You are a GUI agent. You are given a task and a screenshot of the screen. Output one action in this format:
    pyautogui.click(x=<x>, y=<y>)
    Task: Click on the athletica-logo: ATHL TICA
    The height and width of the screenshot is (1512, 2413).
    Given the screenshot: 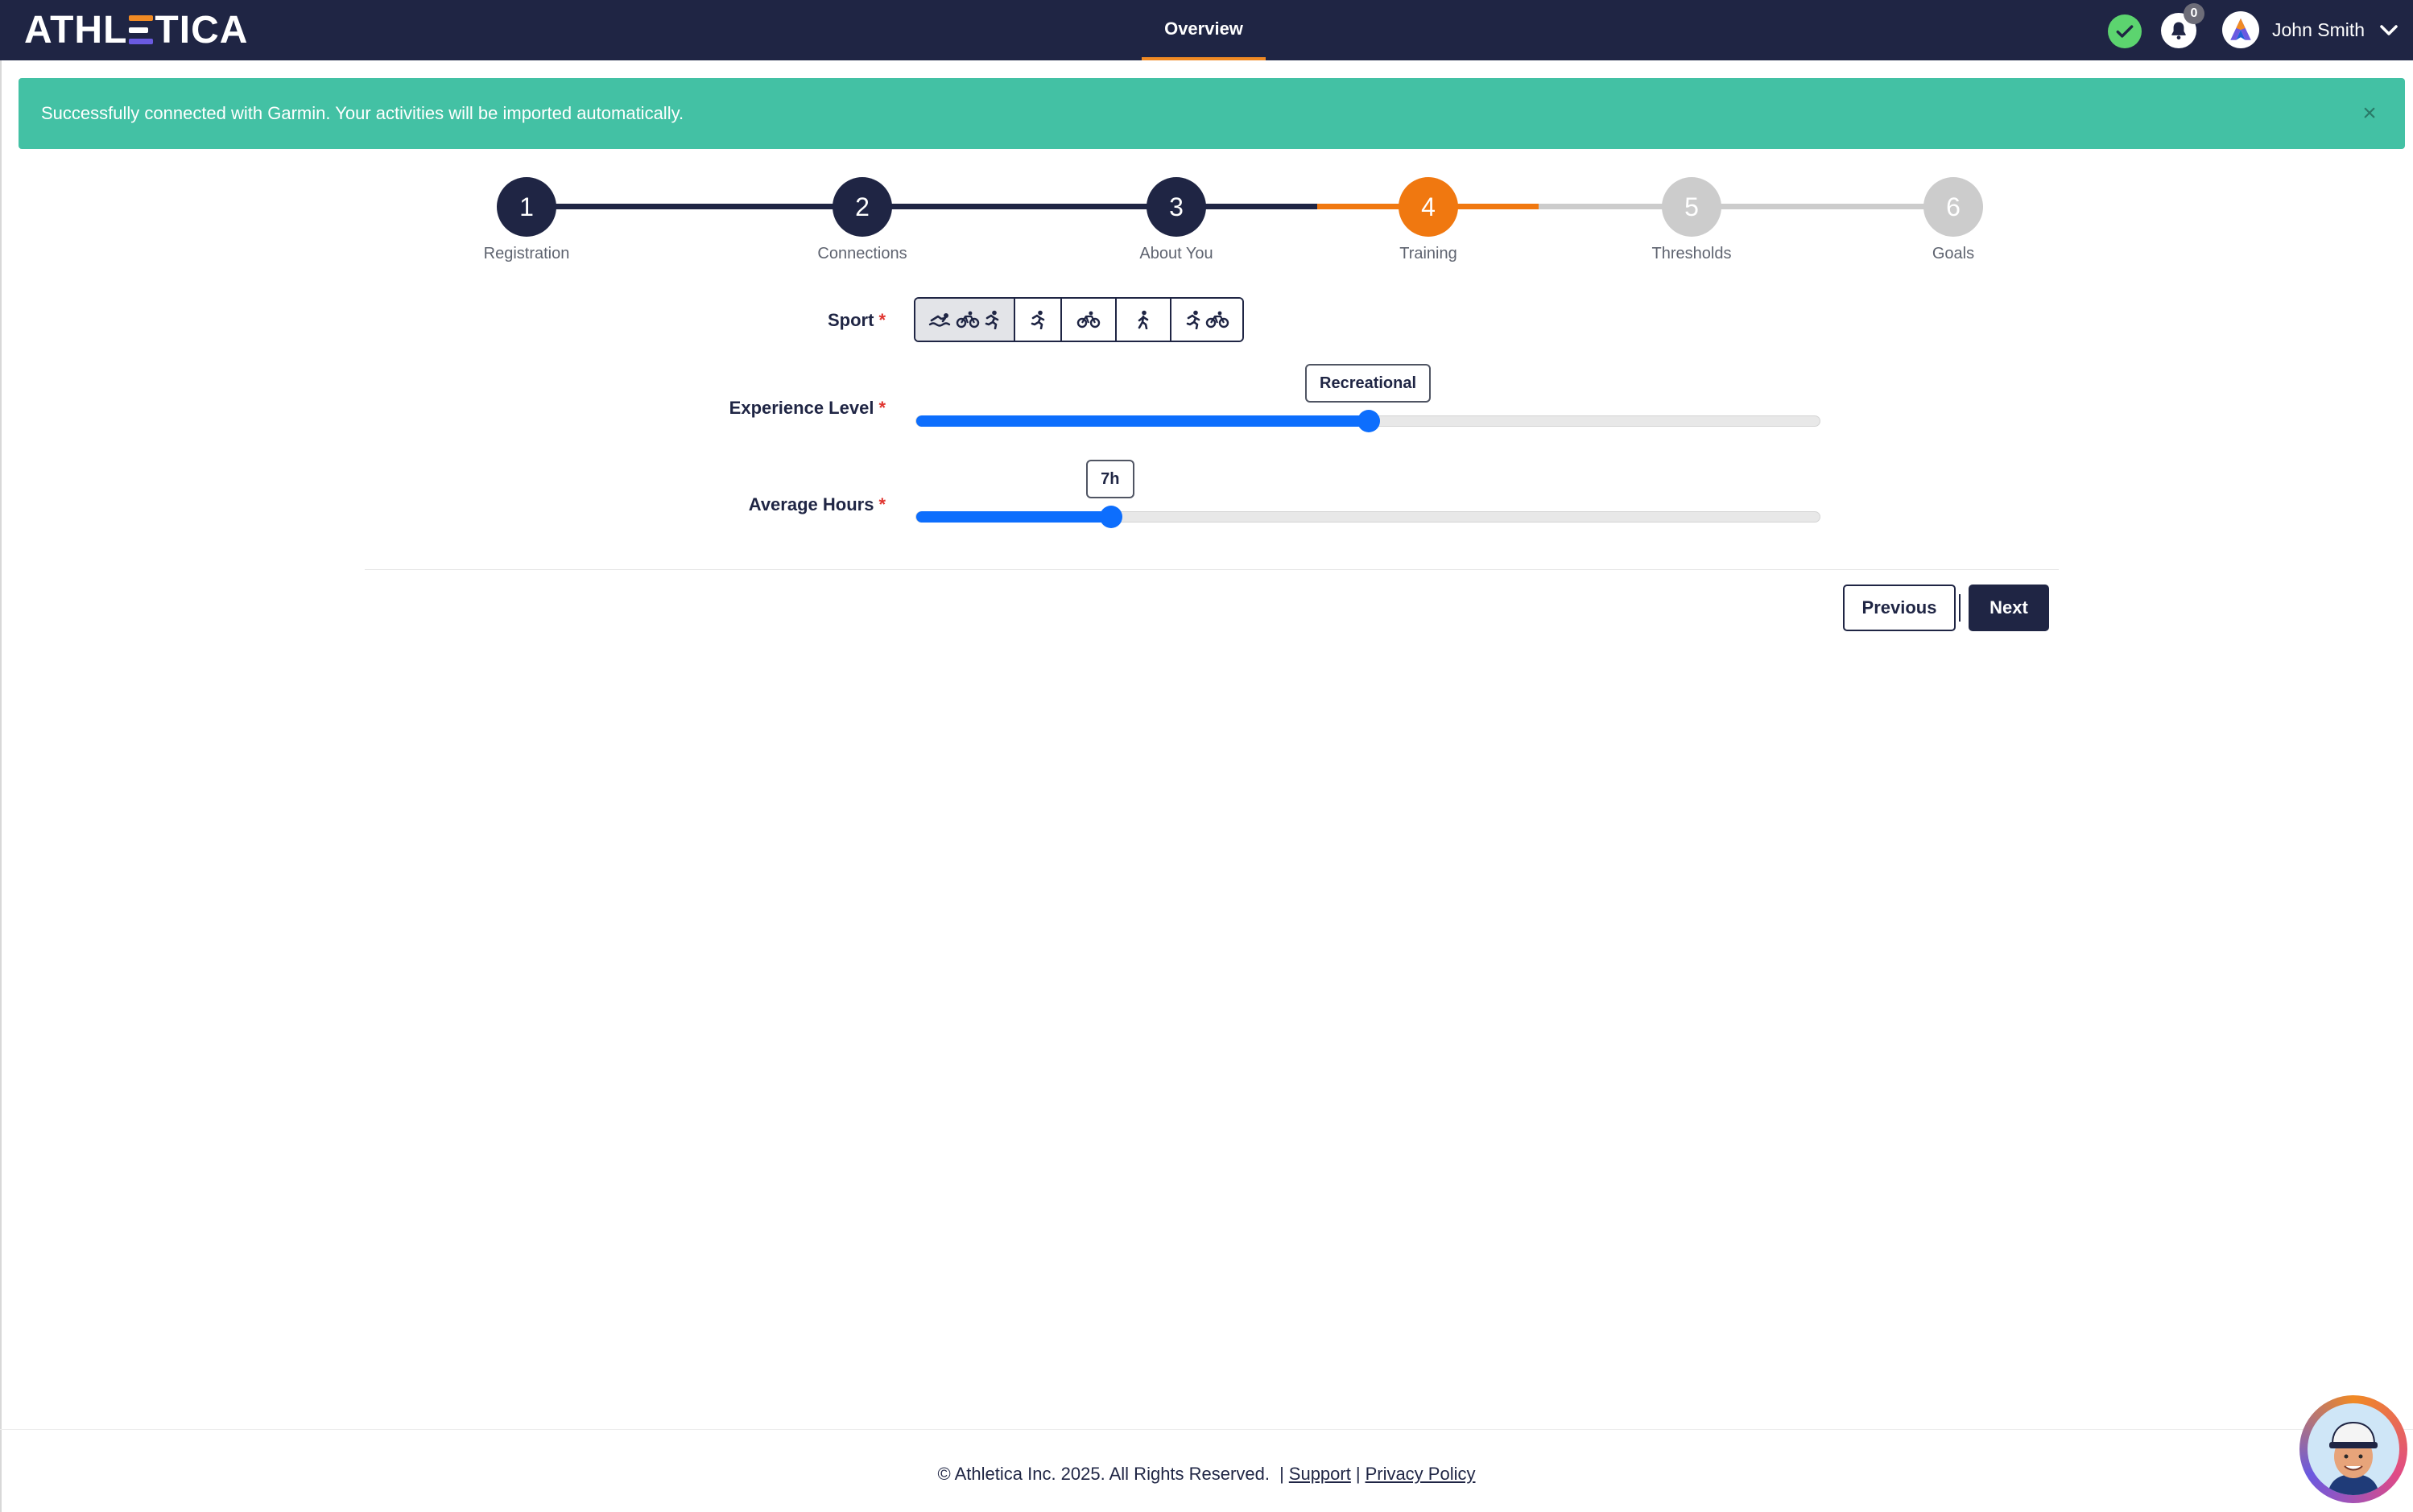 What is the action you would take?
    pyautogui.click(x=136, y=30)
    